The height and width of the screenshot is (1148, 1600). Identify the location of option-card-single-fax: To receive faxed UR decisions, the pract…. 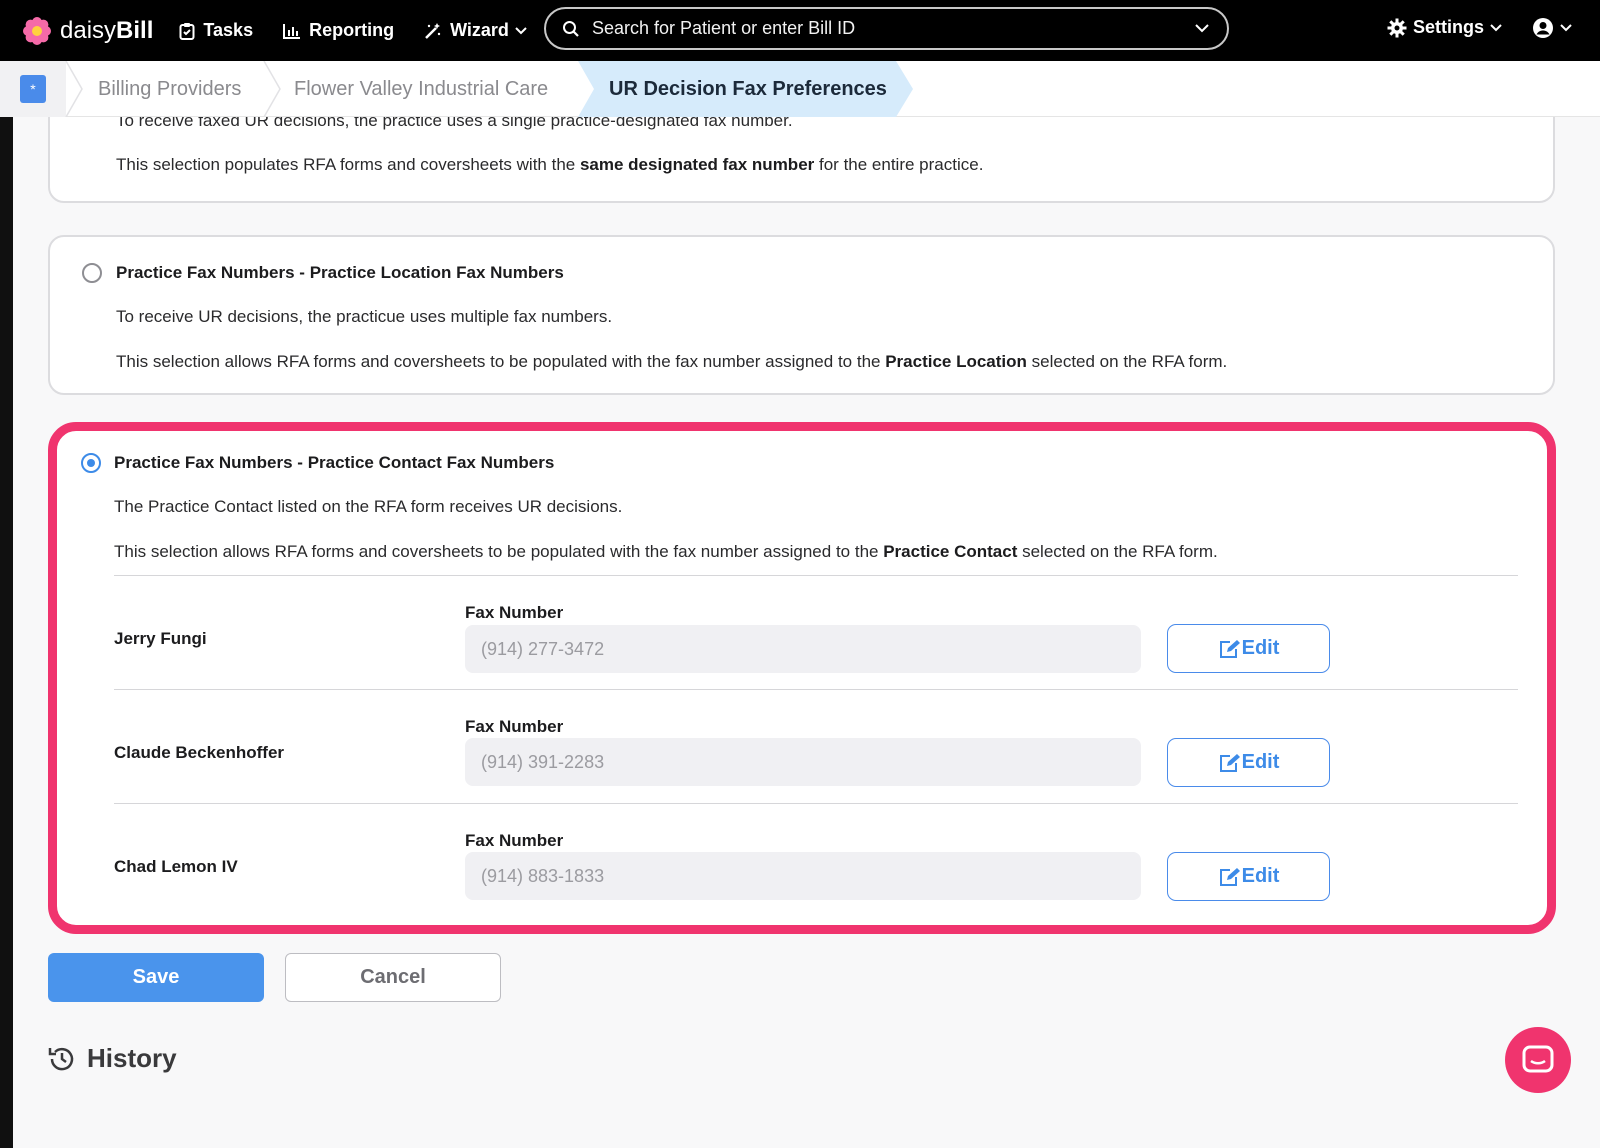
(801, 160).